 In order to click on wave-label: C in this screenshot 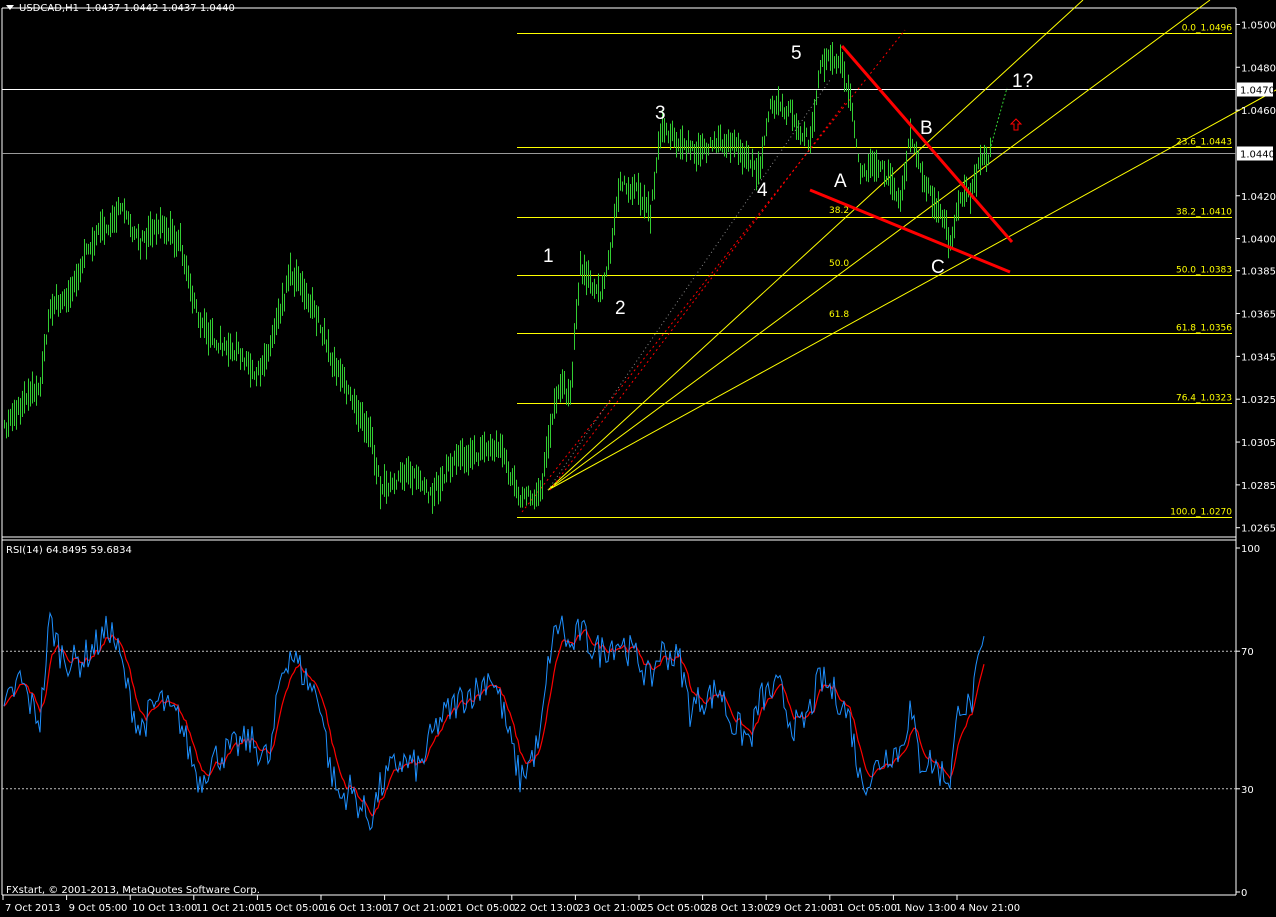, I will do `click(938, 267)`.